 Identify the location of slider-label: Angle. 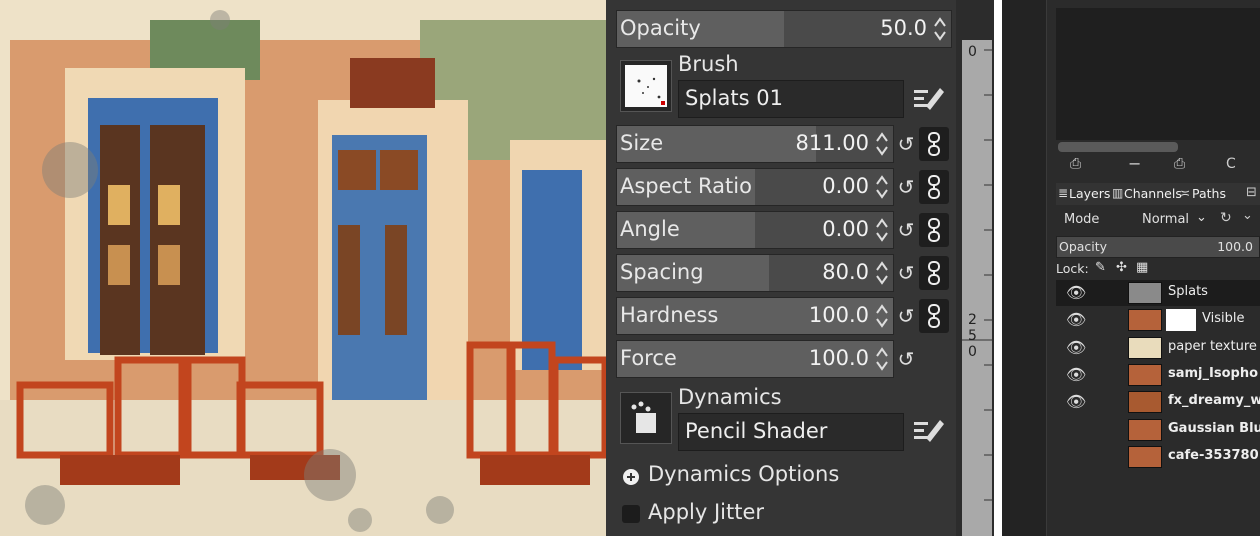
(650, 229).